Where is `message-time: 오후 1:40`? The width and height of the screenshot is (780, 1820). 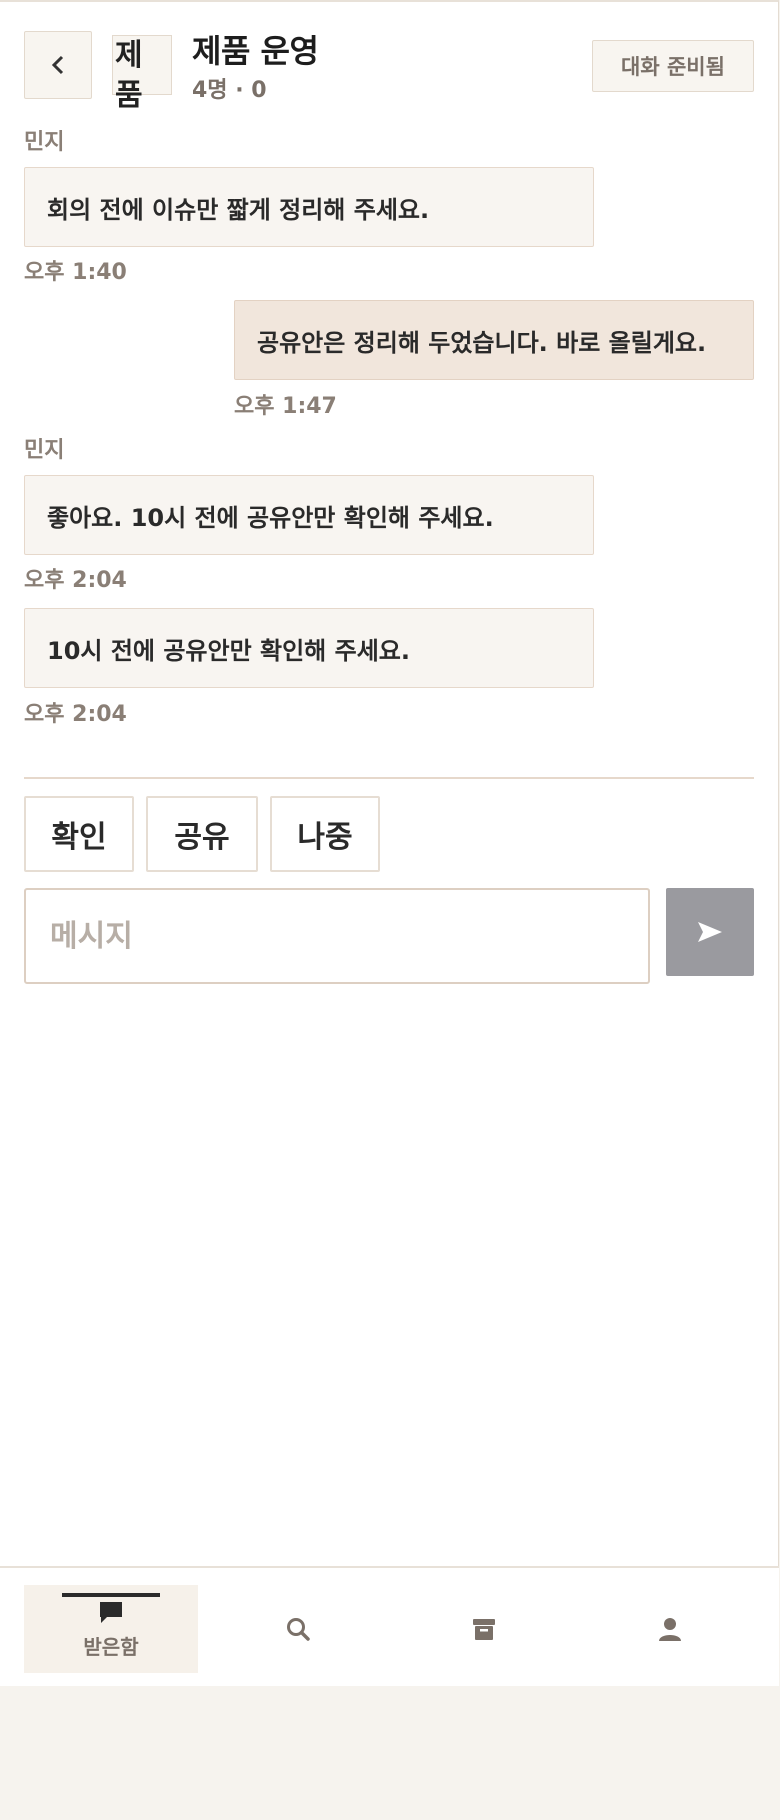
message-time: 오후 1:40 is located at coordinates (75, 272).